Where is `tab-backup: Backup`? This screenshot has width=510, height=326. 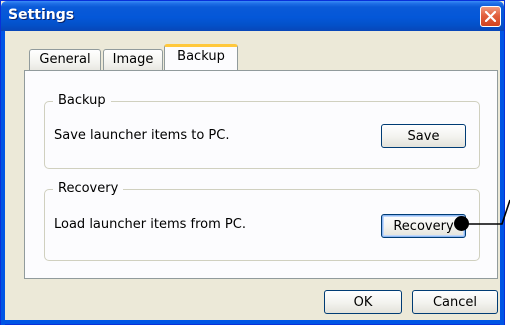
tab-backup: Backup is located at coordinates (201, 57).